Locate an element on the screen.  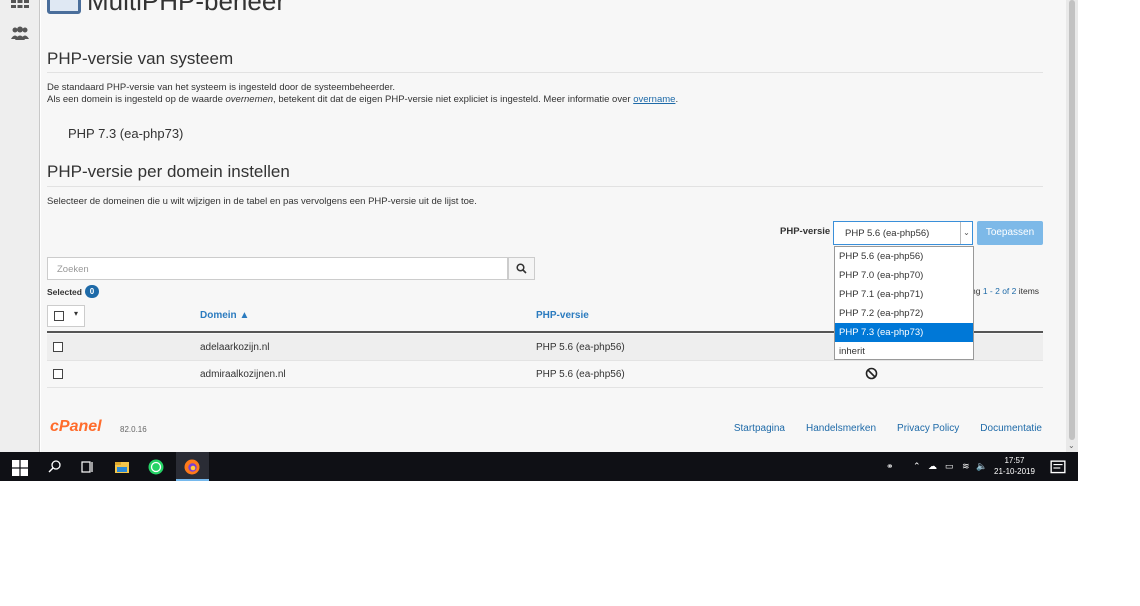
php-option: PHP 7.1 (ea-php71) is located at coordinates (904, 294).